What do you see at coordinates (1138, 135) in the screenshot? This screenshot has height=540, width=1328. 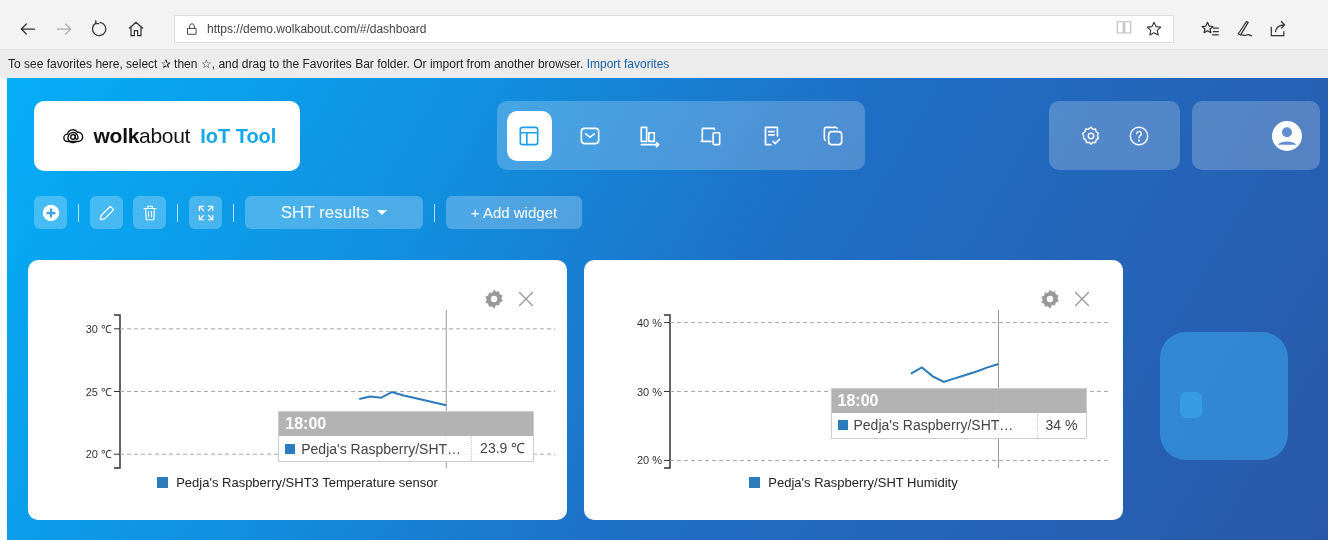 I see `help-icon` at bounding box center [1138, 135].